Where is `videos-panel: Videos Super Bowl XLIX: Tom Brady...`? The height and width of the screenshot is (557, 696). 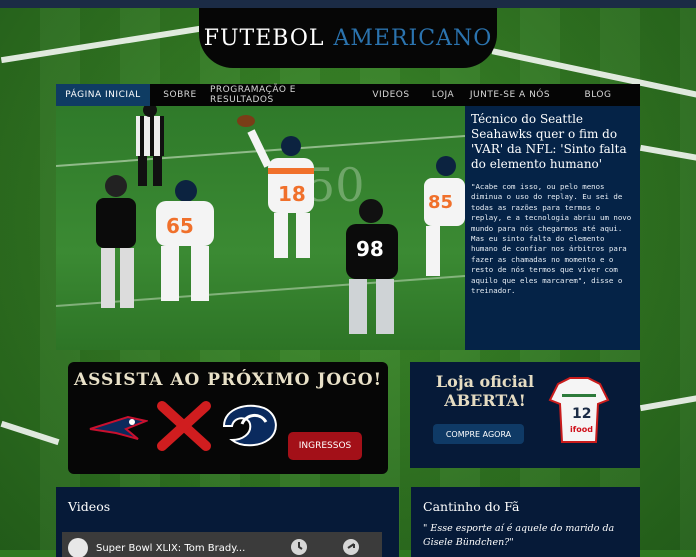
videos-panel: Videos Super Bowl XLIX: Tom Brady... is located at coordinates (227, 522).